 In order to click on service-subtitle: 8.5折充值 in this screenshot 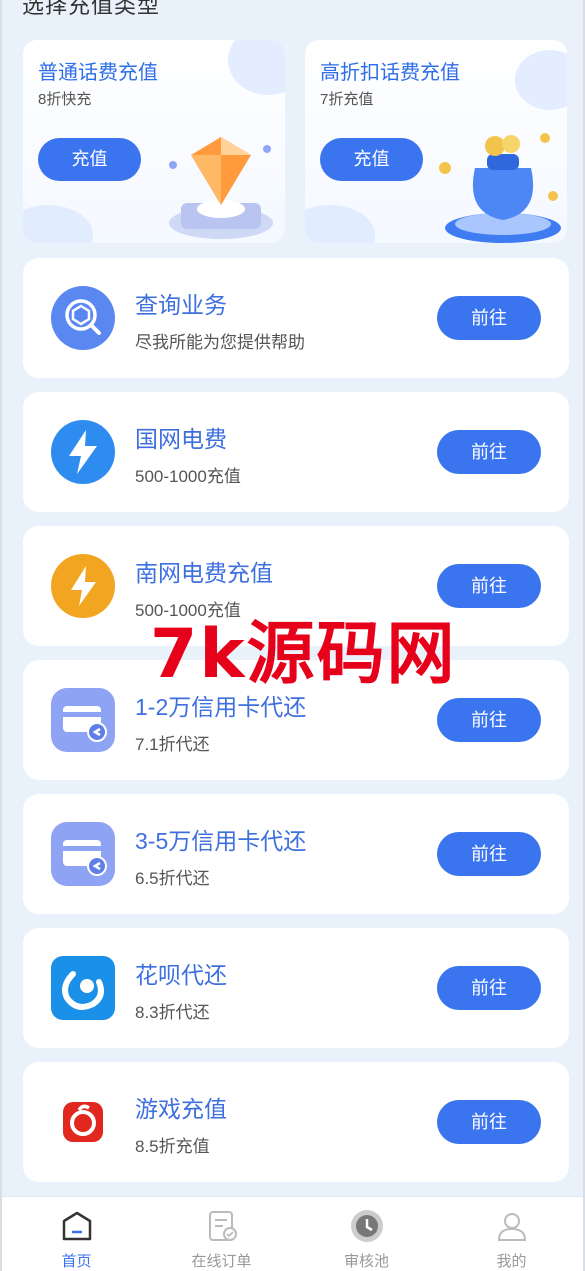, I will do `click(172, 1146)`.